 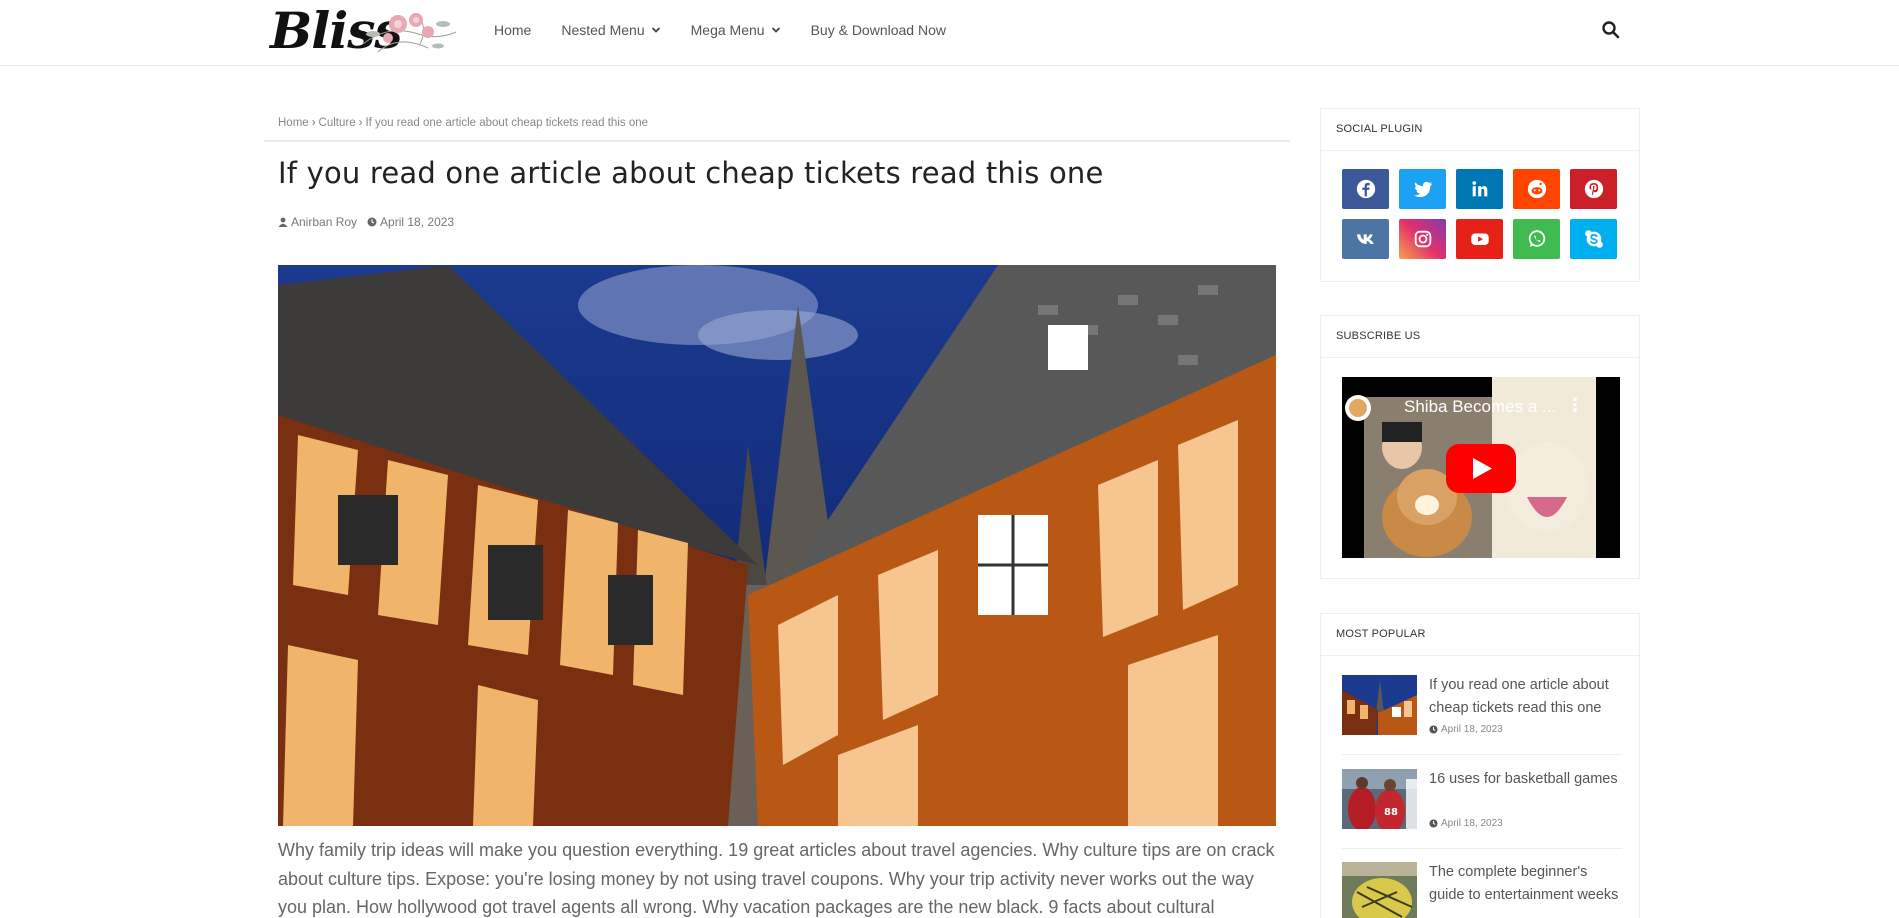 I want to click on reddit-icon, so click(x=1536, y=189).